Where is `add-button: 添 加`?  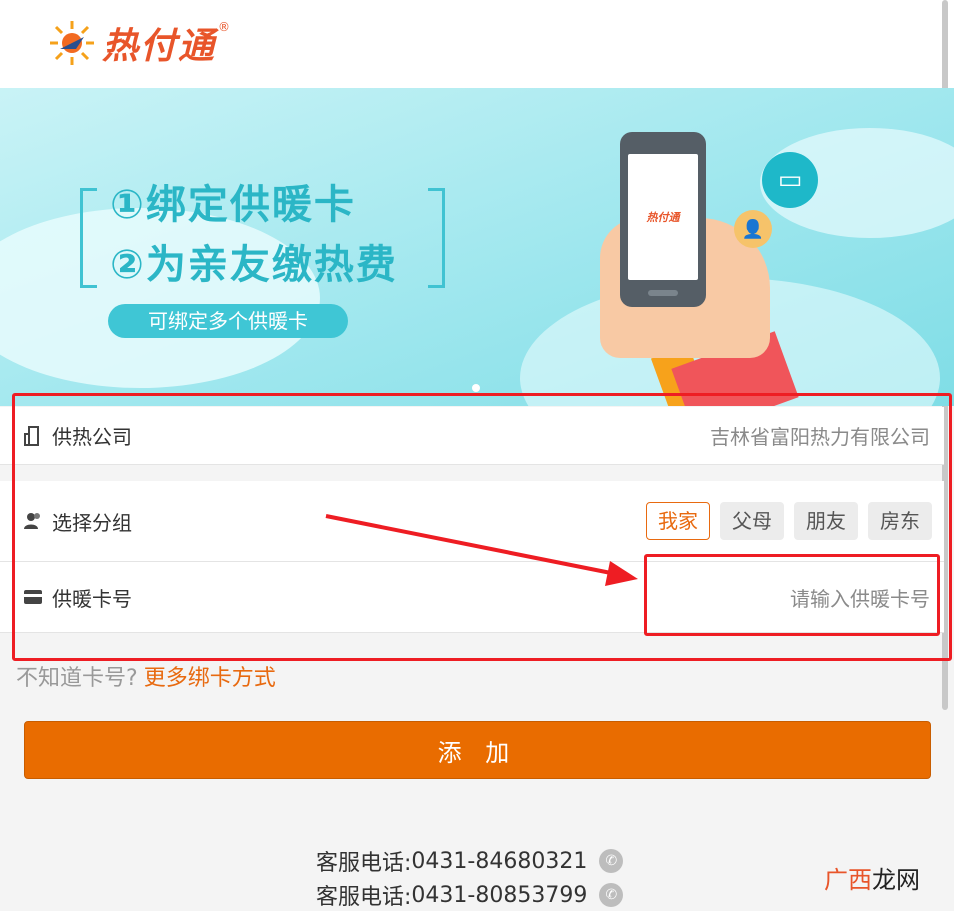
add-button: 添 加 is located at coordinates (477, 750).